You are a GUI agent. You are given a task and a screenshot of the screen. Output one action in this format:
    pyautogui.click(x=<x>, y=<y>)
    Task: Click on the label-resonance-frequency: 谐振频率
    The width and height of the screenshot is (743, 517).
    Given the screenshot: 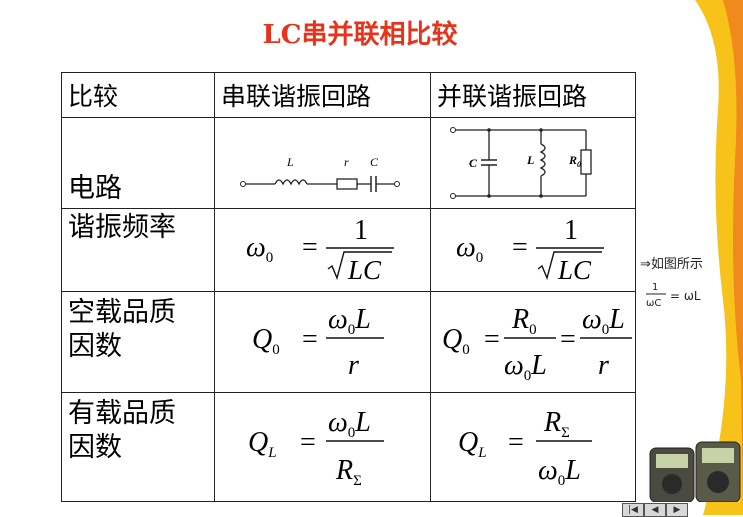 What is the action you would take?
    pyautogui.click(x=138, y=250)
    